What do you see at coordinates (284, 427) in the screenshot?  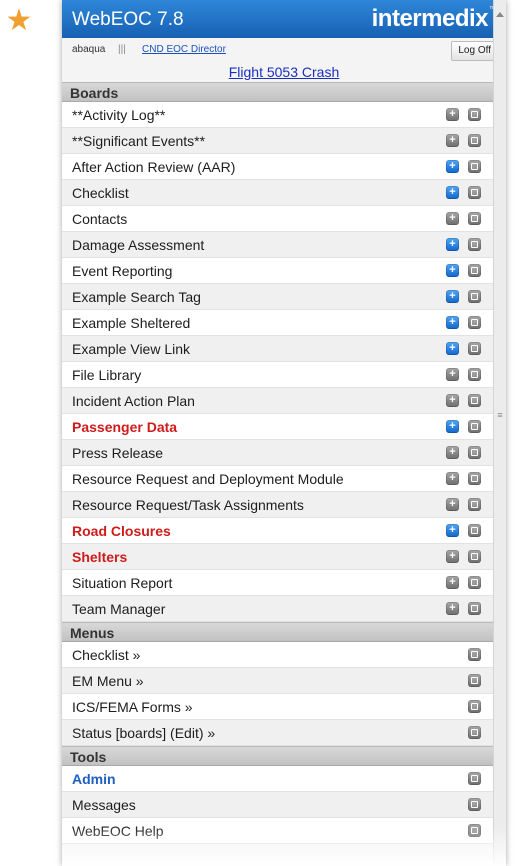 I see `list-item: Passenger Data +` at bounding box center [284, 427].